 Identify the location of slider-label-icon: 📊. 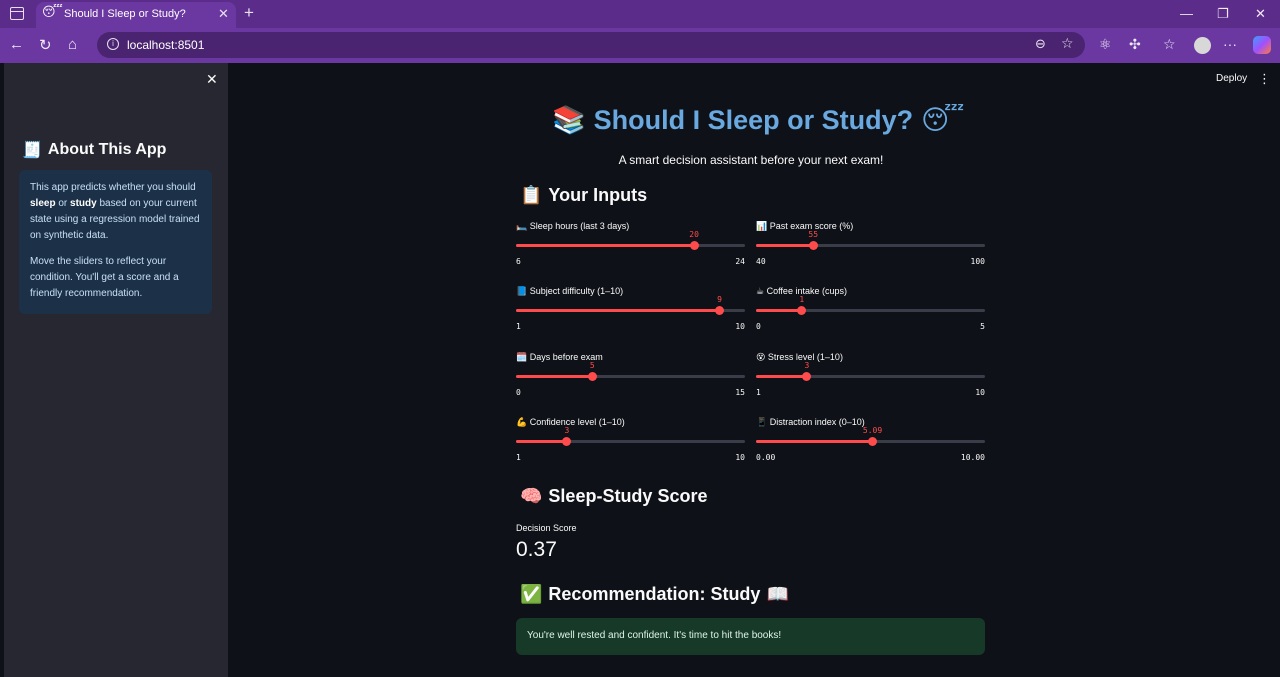
(762, 227).